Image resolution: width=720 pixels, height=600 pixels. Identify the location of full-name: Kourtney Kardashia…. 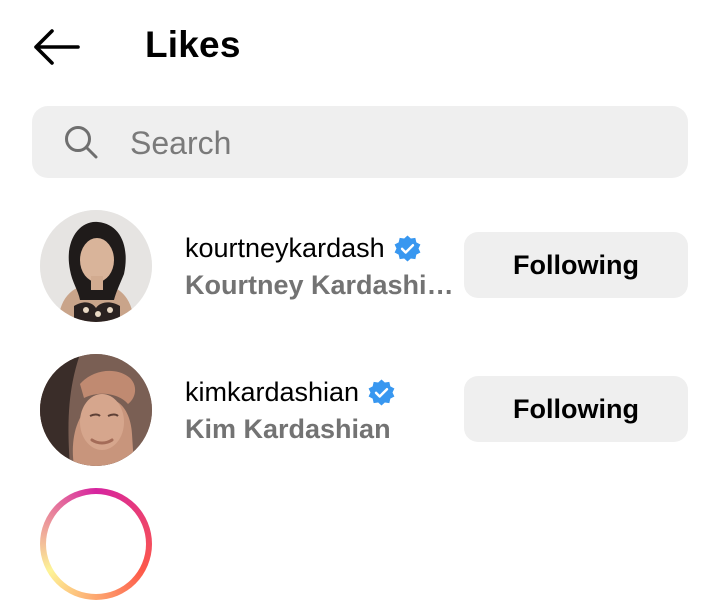
(320, 285).